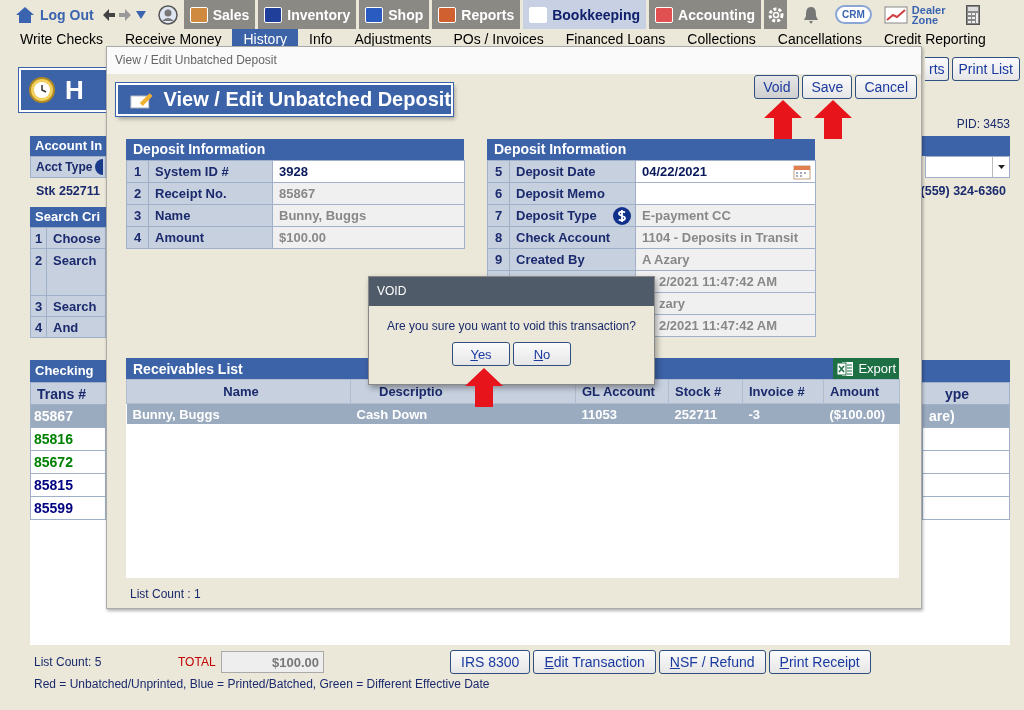 This screenshot has width=1024, height=710. What do you see at coordinates (777, 87) in the screenshot?
I see `dialog-button: Void` at bounding box center [777, 87].